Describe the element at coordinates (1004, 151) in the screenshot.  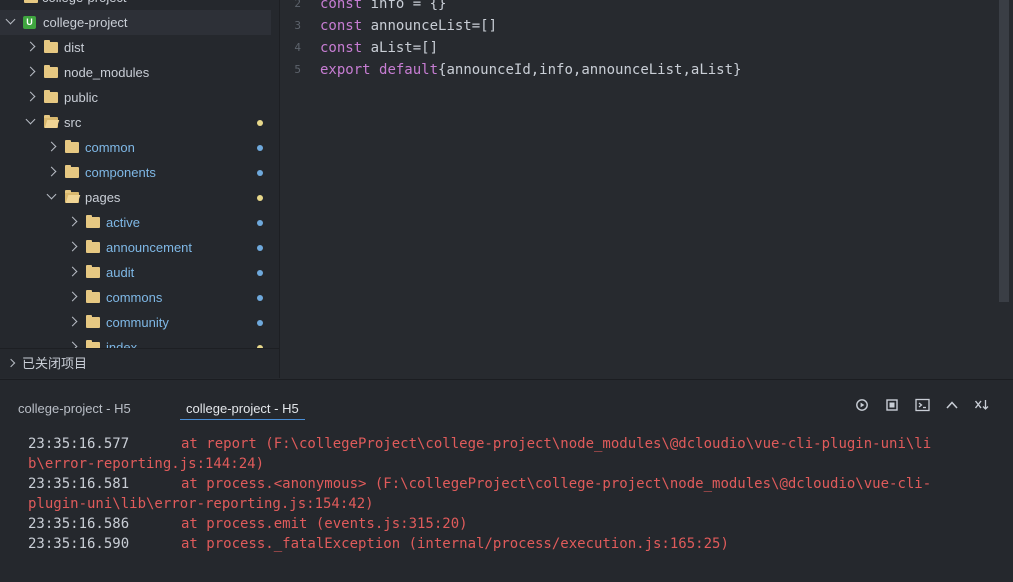
I see `editor-scrollbar` at that location.